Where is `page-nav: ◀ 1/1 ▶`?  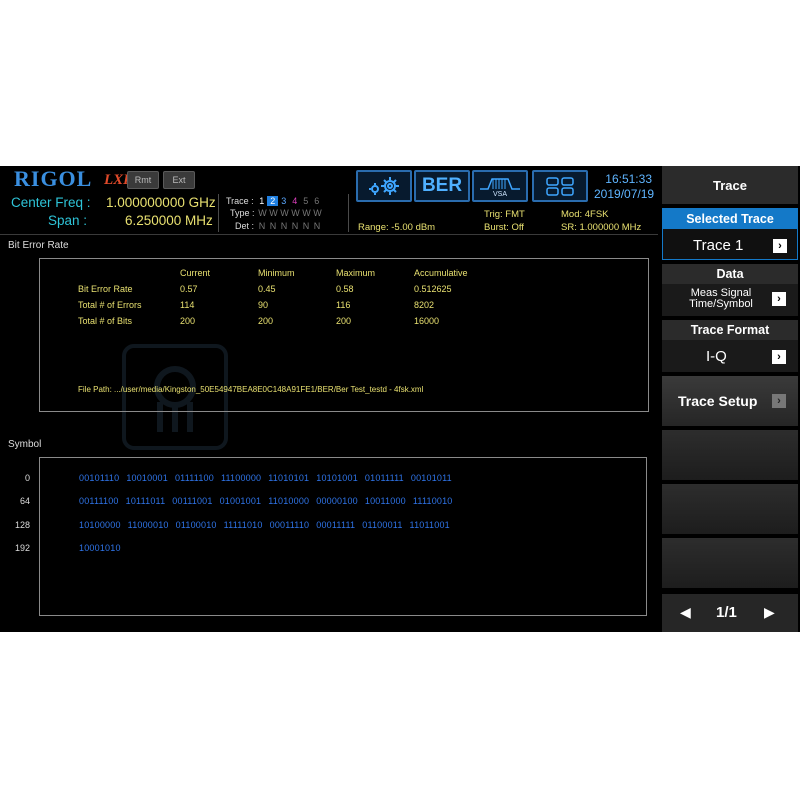
page-nav: ◀ 1/1 ▶ is located at coordinates (730, 613).